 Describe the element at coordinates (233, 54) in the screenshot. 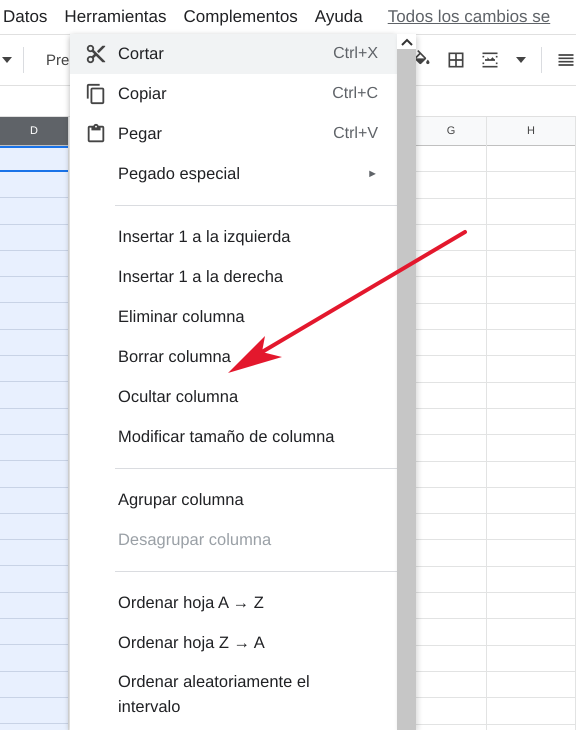

I see `menu-item: Cortar Ctrl+X` at that location.